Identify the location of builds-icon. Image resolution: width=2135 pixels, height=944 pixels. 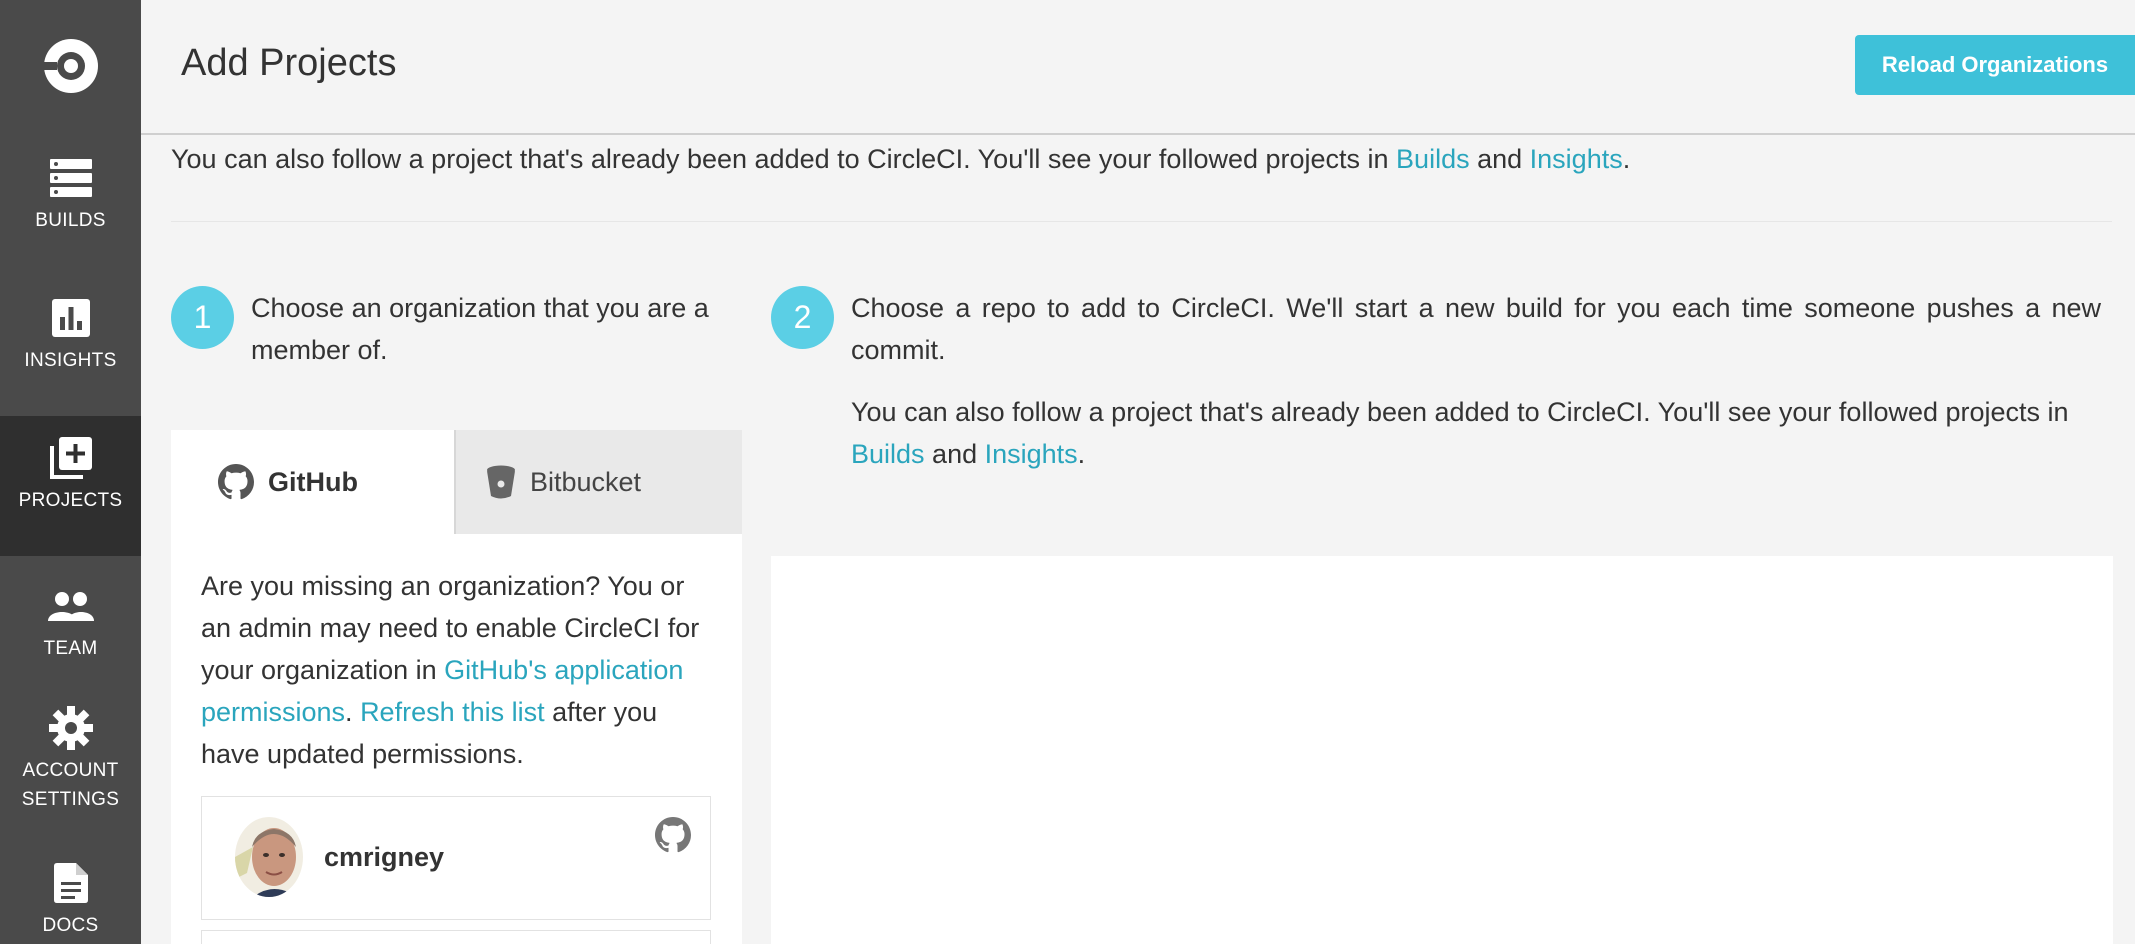
(70, 178).